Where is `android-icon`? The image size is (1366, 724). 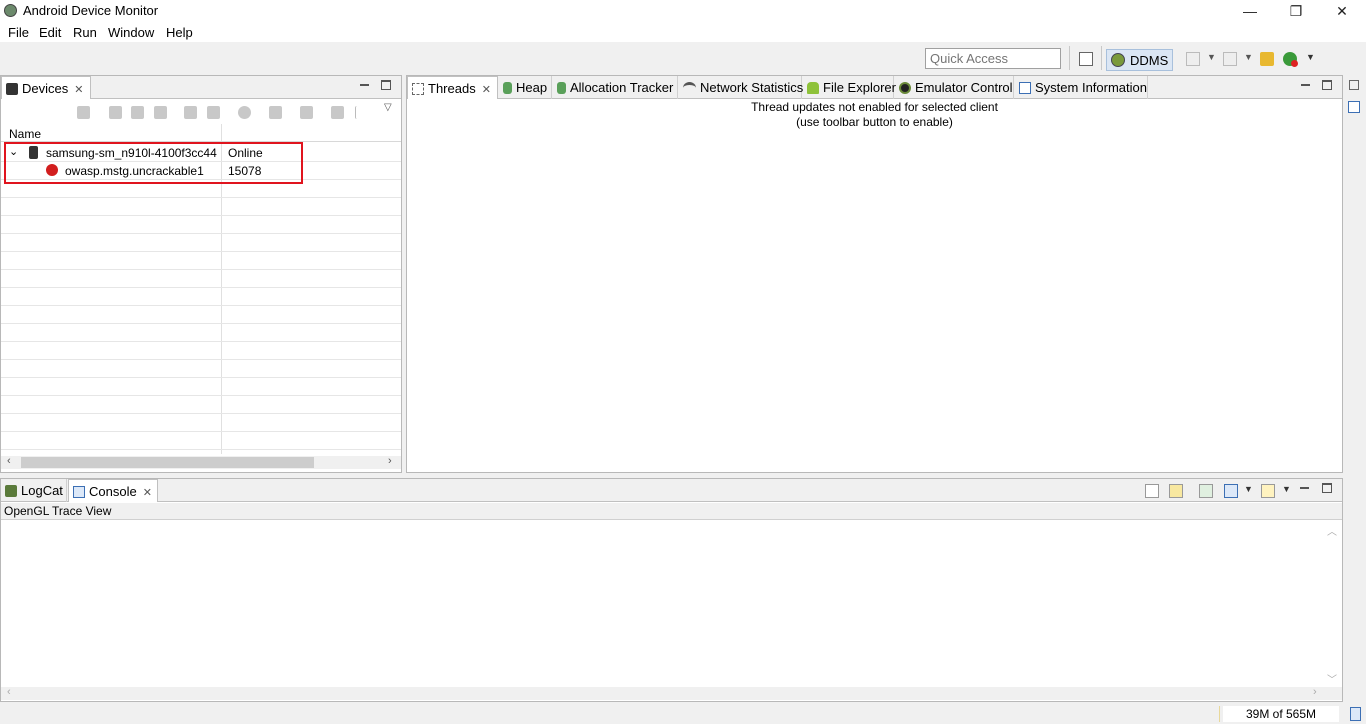 android-icon is located at coordinates (813, 88).